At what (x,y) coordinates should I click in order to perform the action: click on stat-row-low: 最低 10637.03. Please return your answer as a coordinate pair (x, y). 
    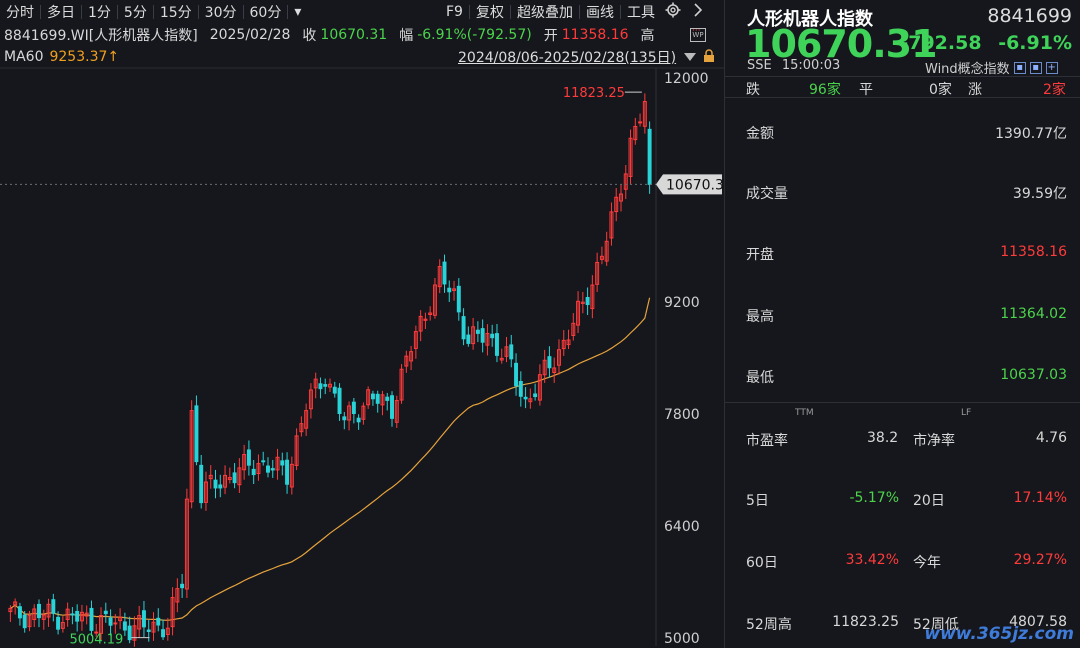
    Looking at the image, I should click on (902, 376).